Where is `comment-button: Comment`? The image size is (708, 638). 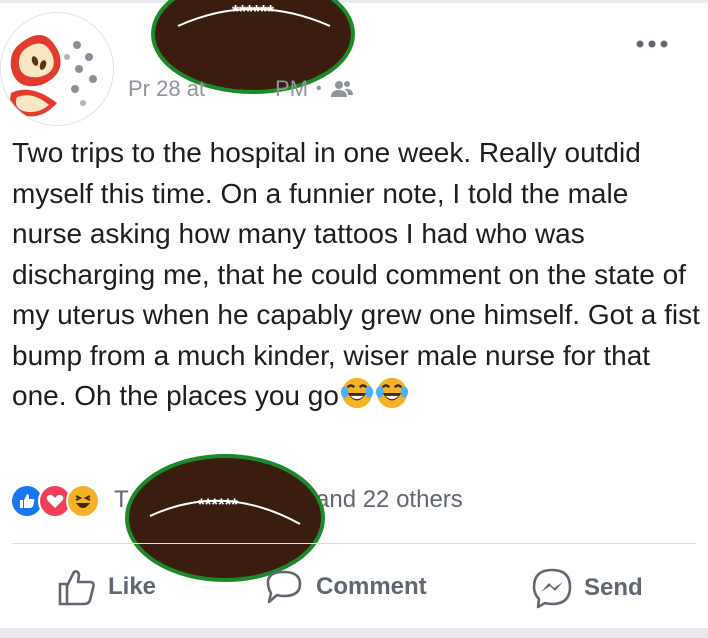
comment-button: Comment is located at coordinates (344, 587).